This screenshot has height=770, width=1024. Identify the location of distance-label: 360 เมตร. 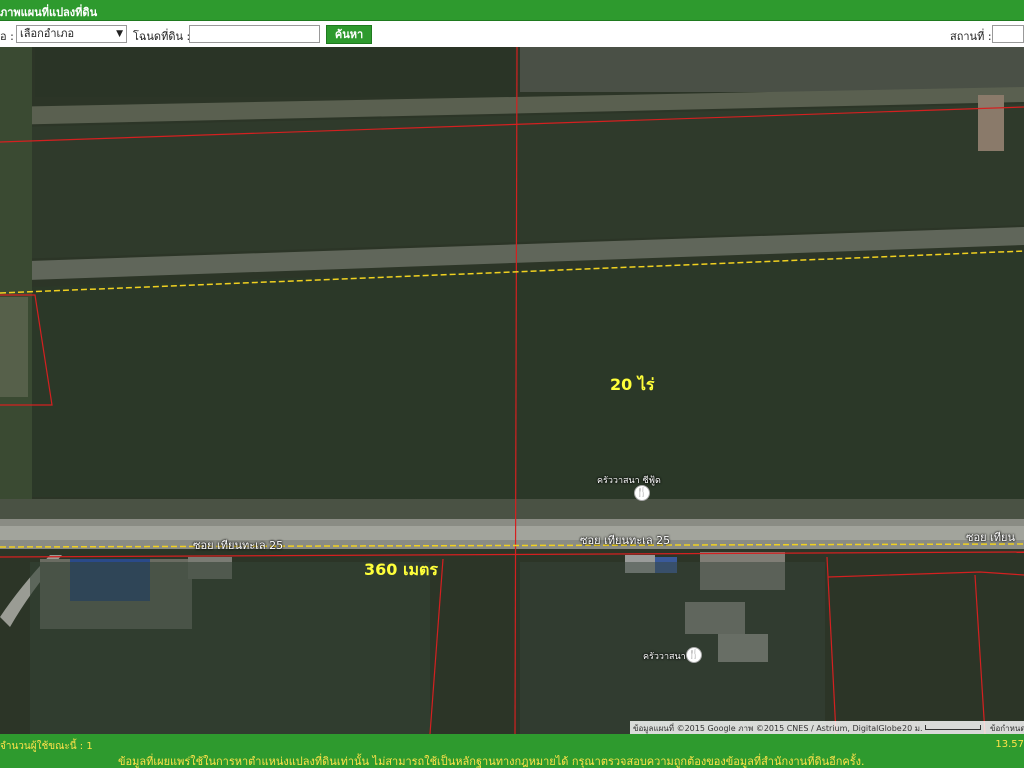
(401, 569).